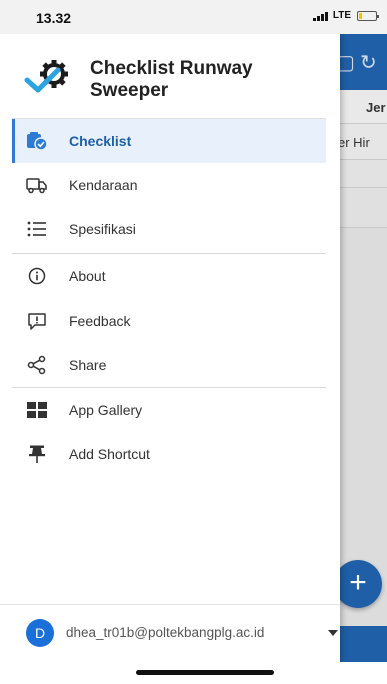 This screenshot has height=684, width=387. Describe the element at coordinates (37, 410) in the screenshot. I see `grid-icon` at that location.